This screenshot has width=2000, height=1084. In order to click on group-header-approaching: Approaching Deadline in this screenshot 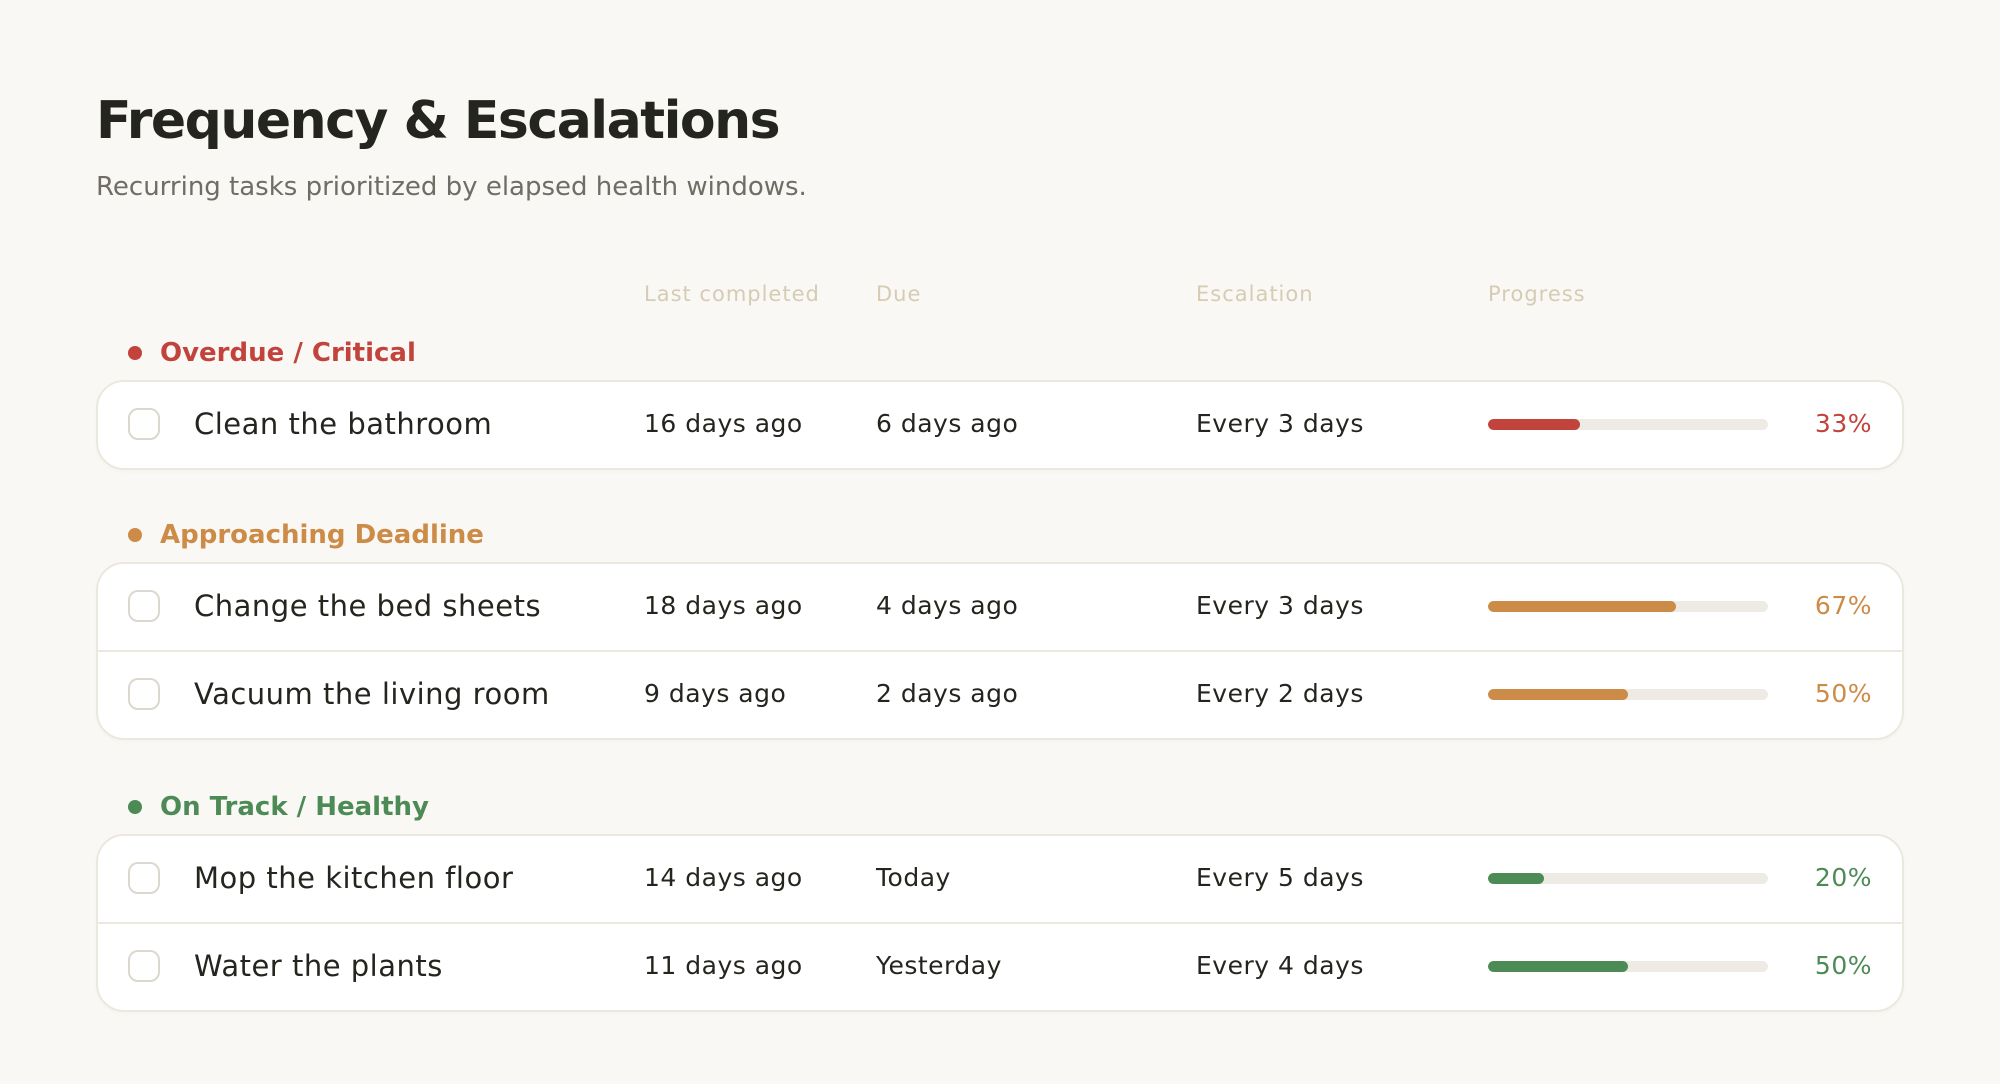, I will do `click(306, 535)`.